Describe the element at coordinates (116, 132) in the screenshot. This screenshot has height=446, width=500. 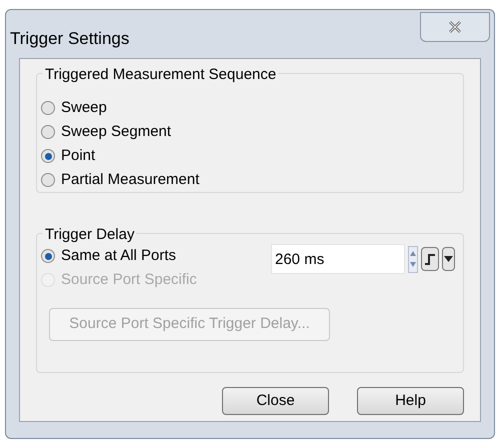
I see `radio-label: Sweep Segment` at that location.